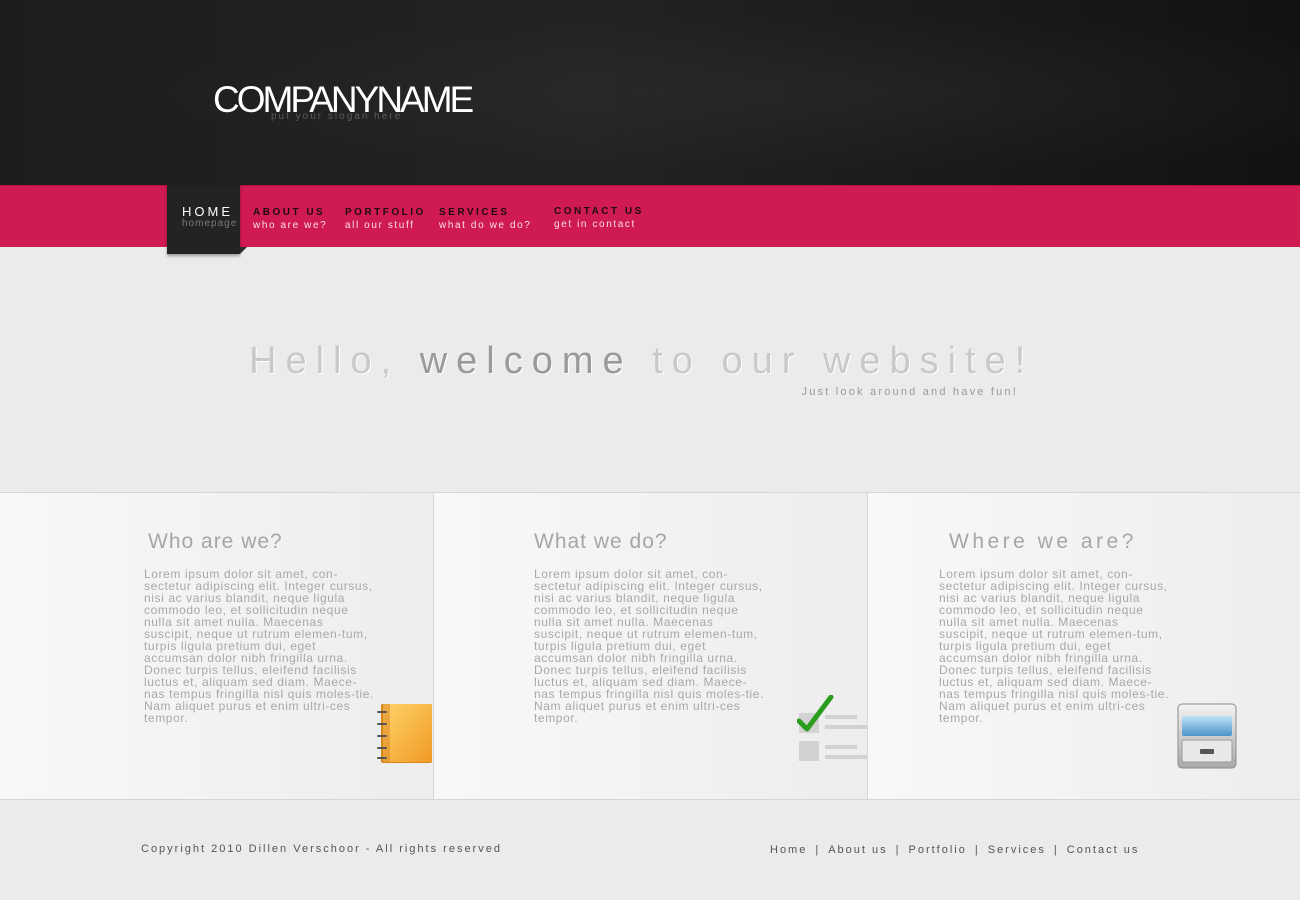  What do you see at coordinates (474, 212) in the screenshot?
I see `nav-item-title: SERVICES` at bounding box center [474, 212].